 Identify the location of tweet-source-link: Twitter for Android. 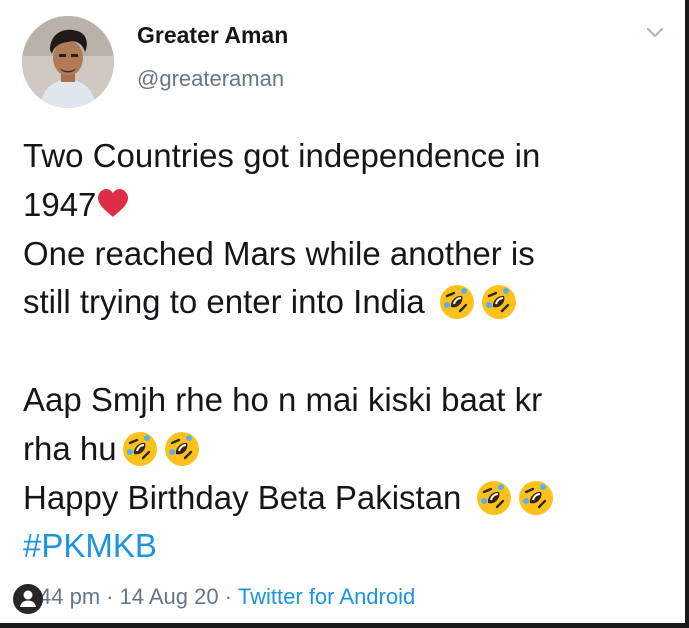
(326, 596).